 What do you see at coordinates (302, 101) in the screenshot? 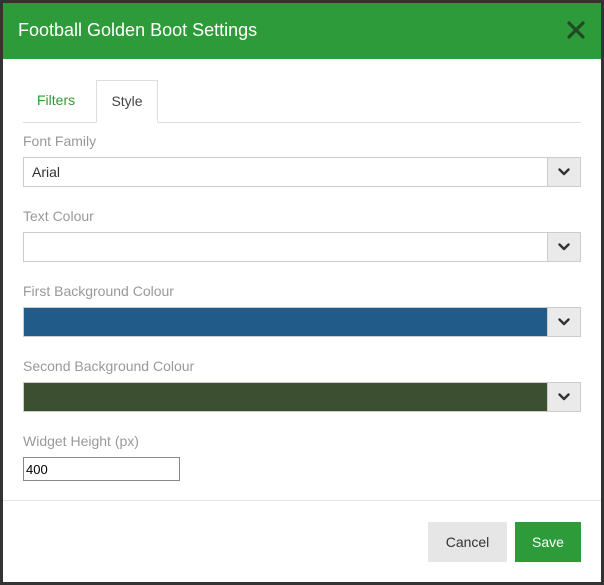
I see `settings-tabs: Filters Style` at bounding box center [302, 101].